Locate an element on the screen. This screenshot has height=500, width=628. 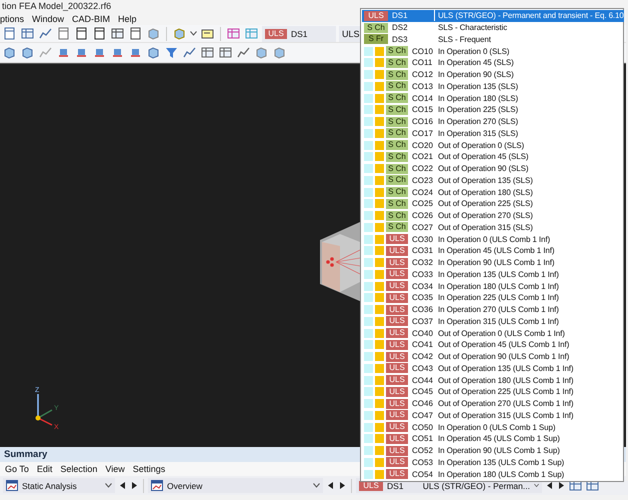
list-item: ULS CO51 In Operation 45 (ULS Comb 1 Sup) is located at coordinates (493, 439).